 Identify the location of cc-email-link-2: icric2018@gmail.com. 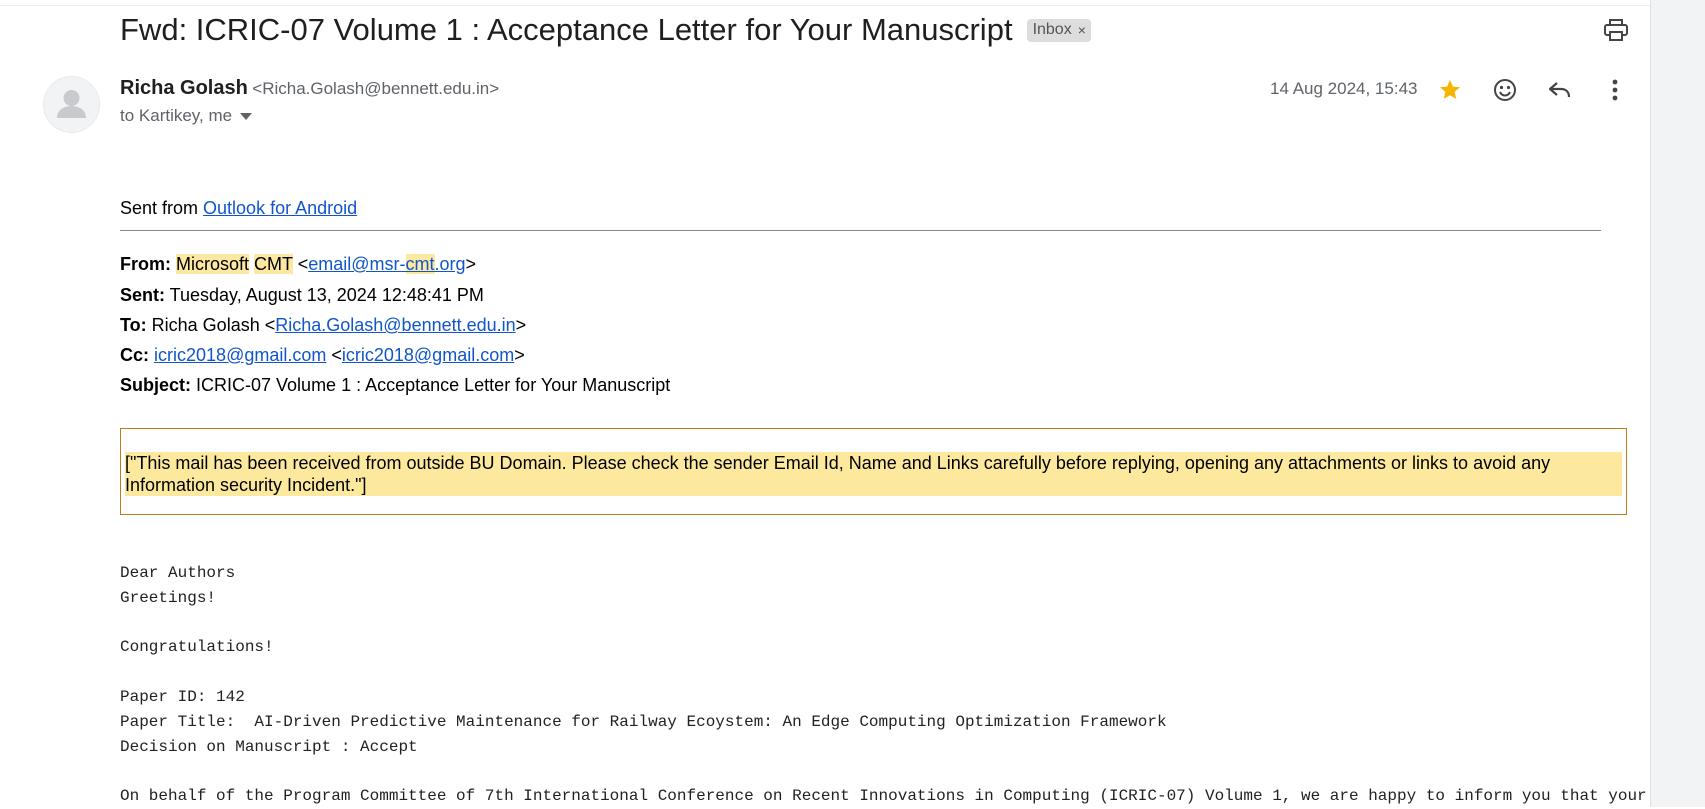
(428, 355).